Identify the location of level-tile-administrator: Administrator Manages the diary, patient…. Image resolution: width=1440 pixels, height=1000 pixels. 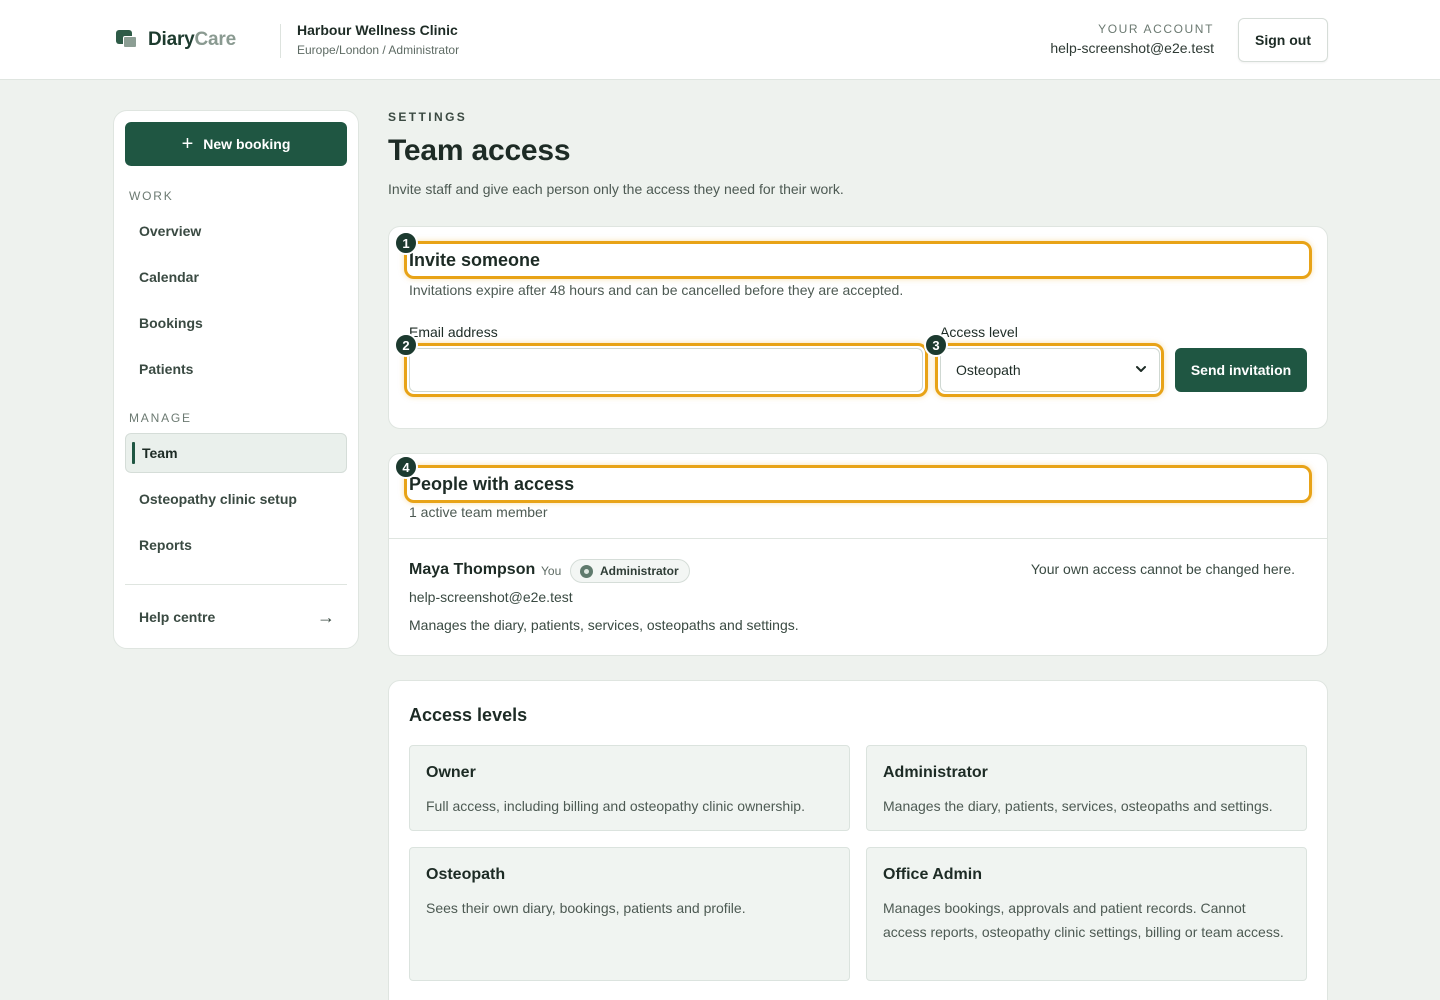
(1086, 788).